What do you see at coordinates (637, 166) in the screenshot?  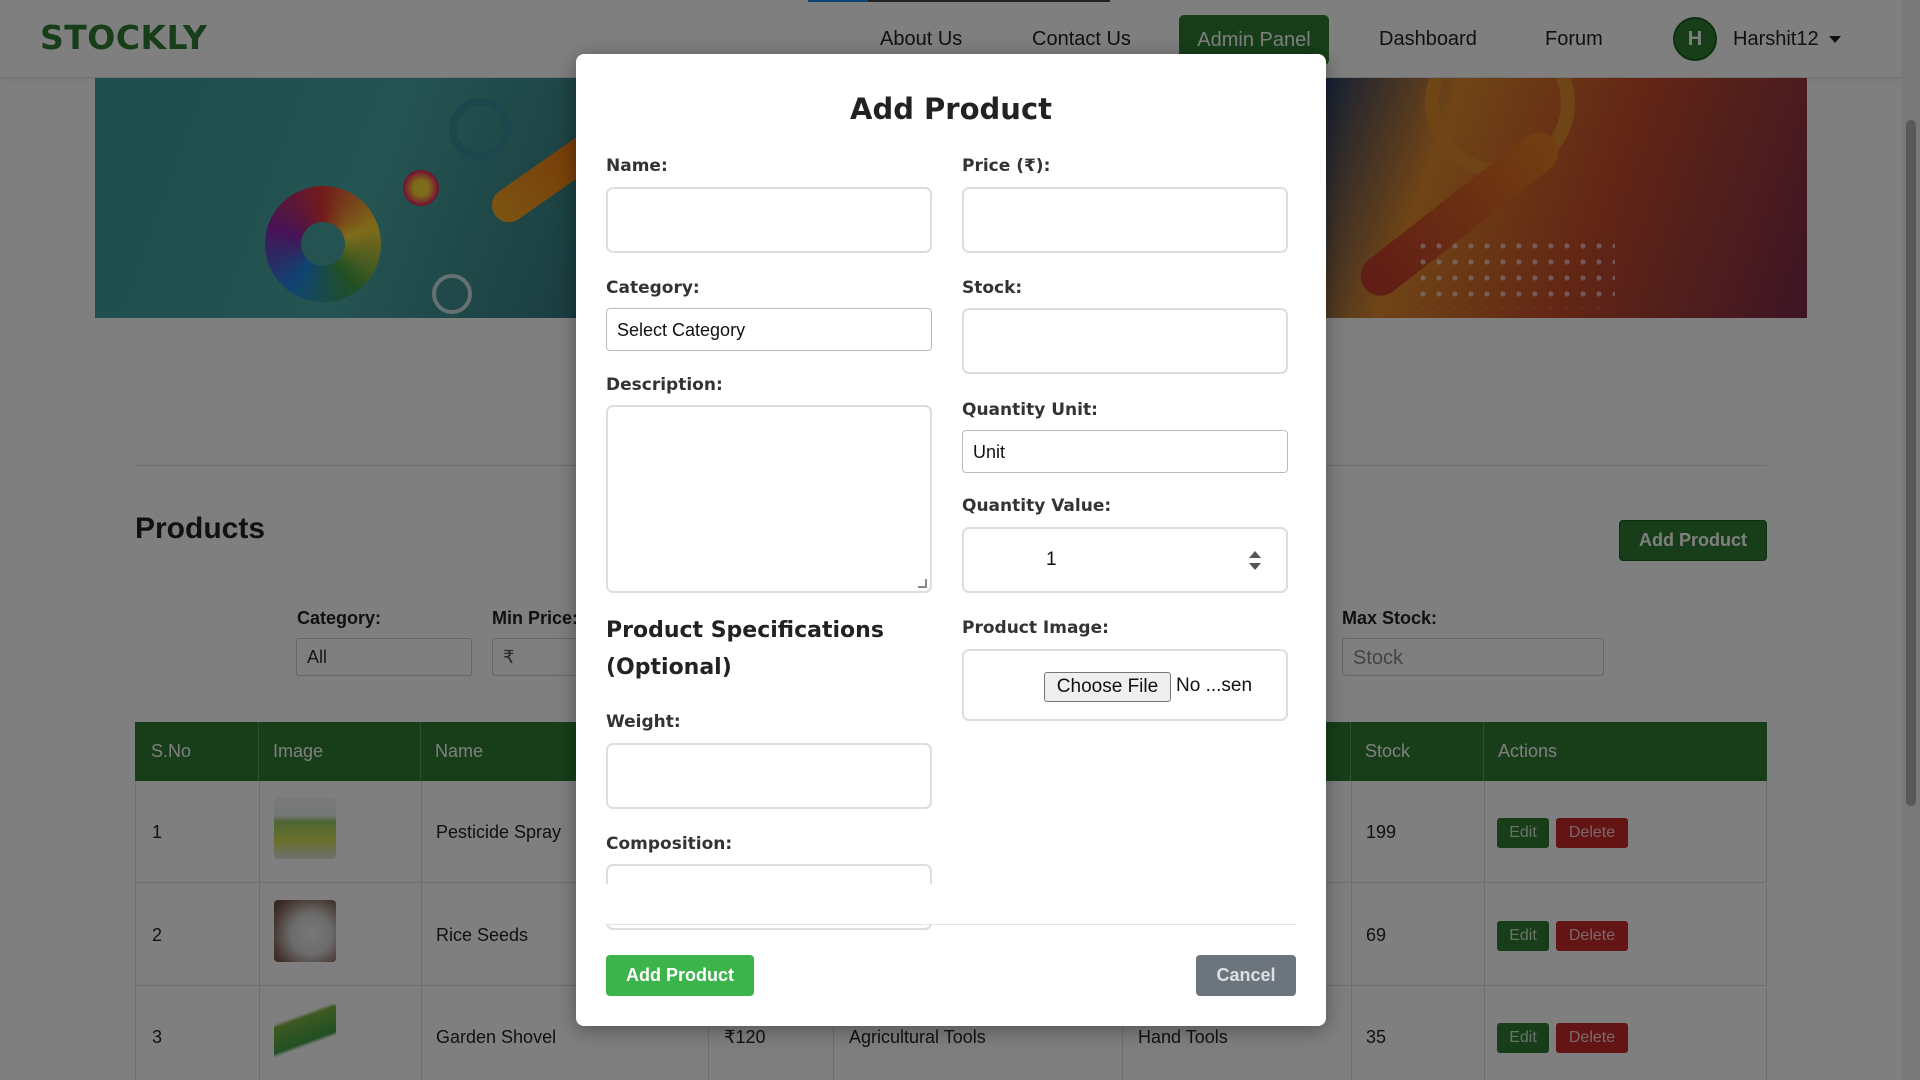 I see `name-label: Name:` at bounding box center [637, 166].